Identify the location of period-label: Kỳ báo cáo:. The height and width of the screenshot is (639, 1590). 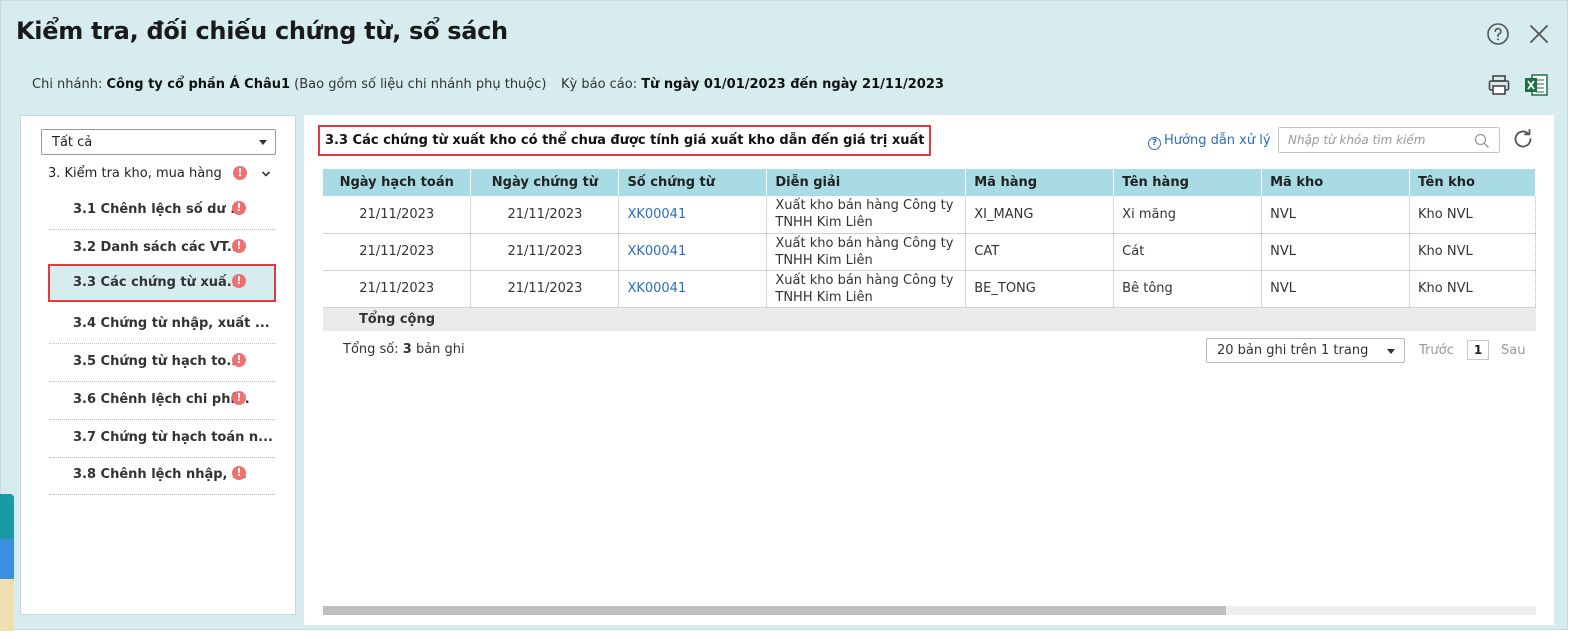
(599, 84).